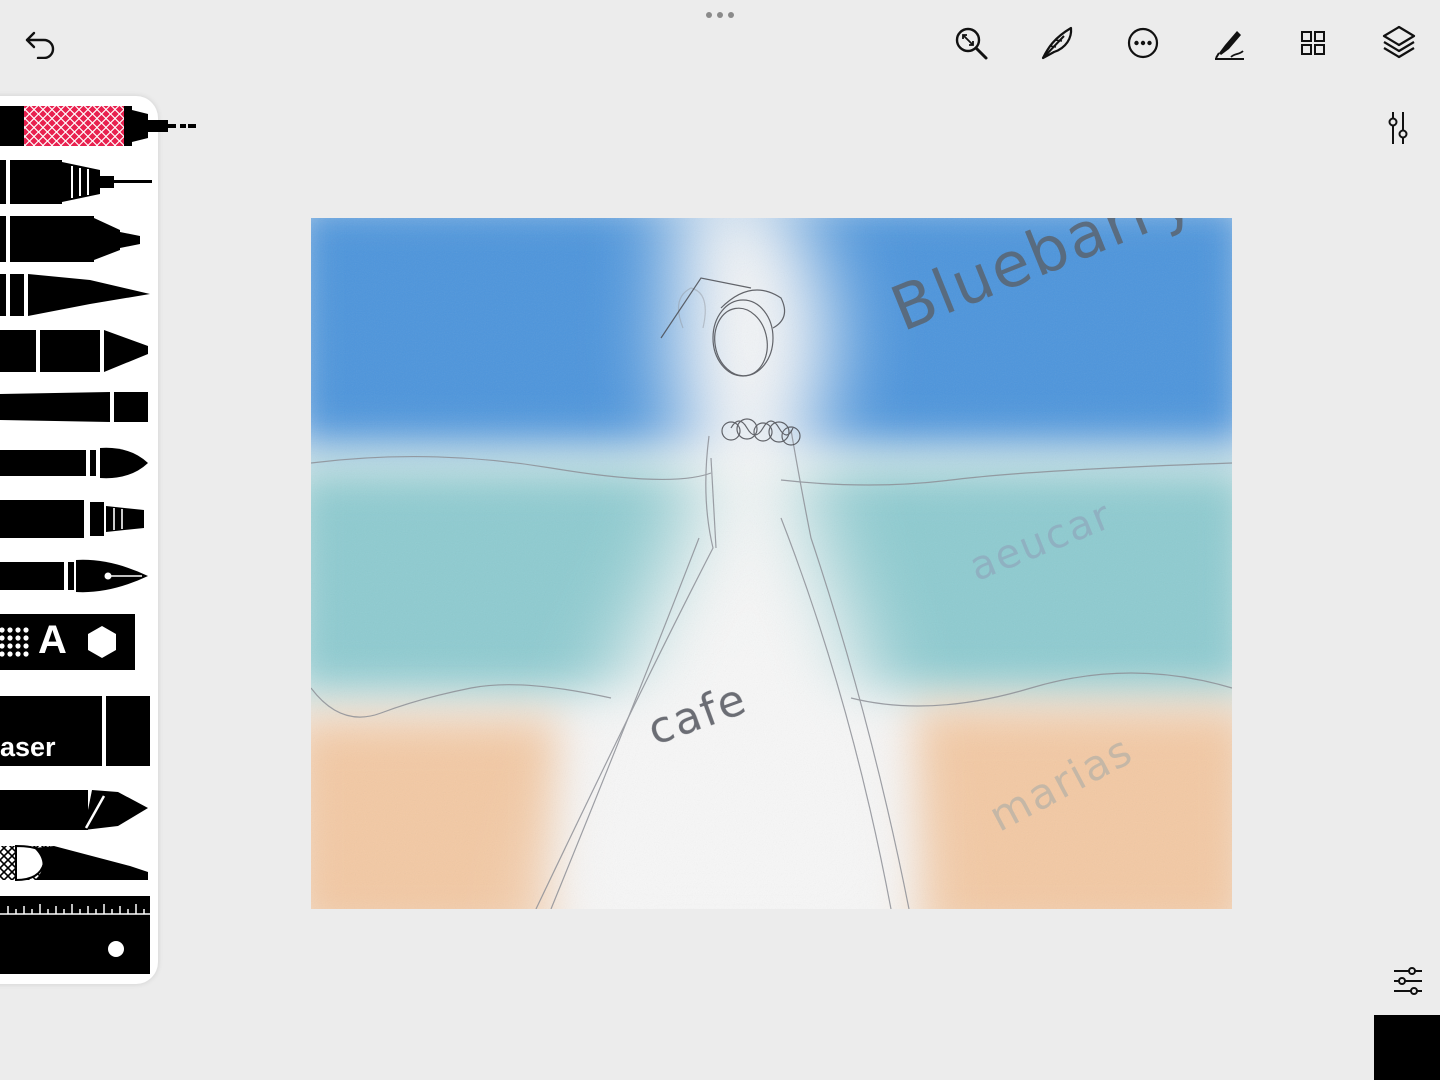  What do you see at coordinates (98, 540) in the screenshot?
I see `tool-tray: A aser` at bounding box center [98, 540].